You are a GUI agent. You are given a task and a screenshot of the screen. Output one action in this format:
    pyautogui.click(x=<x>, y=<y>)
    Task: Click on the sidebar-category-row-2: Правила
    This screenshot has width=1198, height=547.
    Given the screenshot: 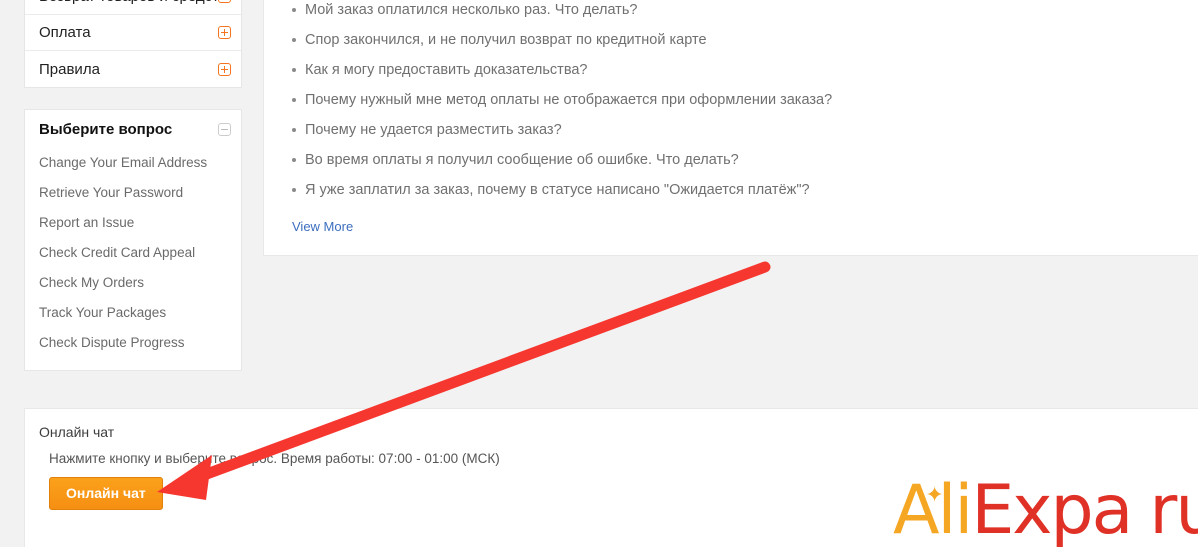 What is the action you would take?
    pyautogui.click(x=133, y=69)
    